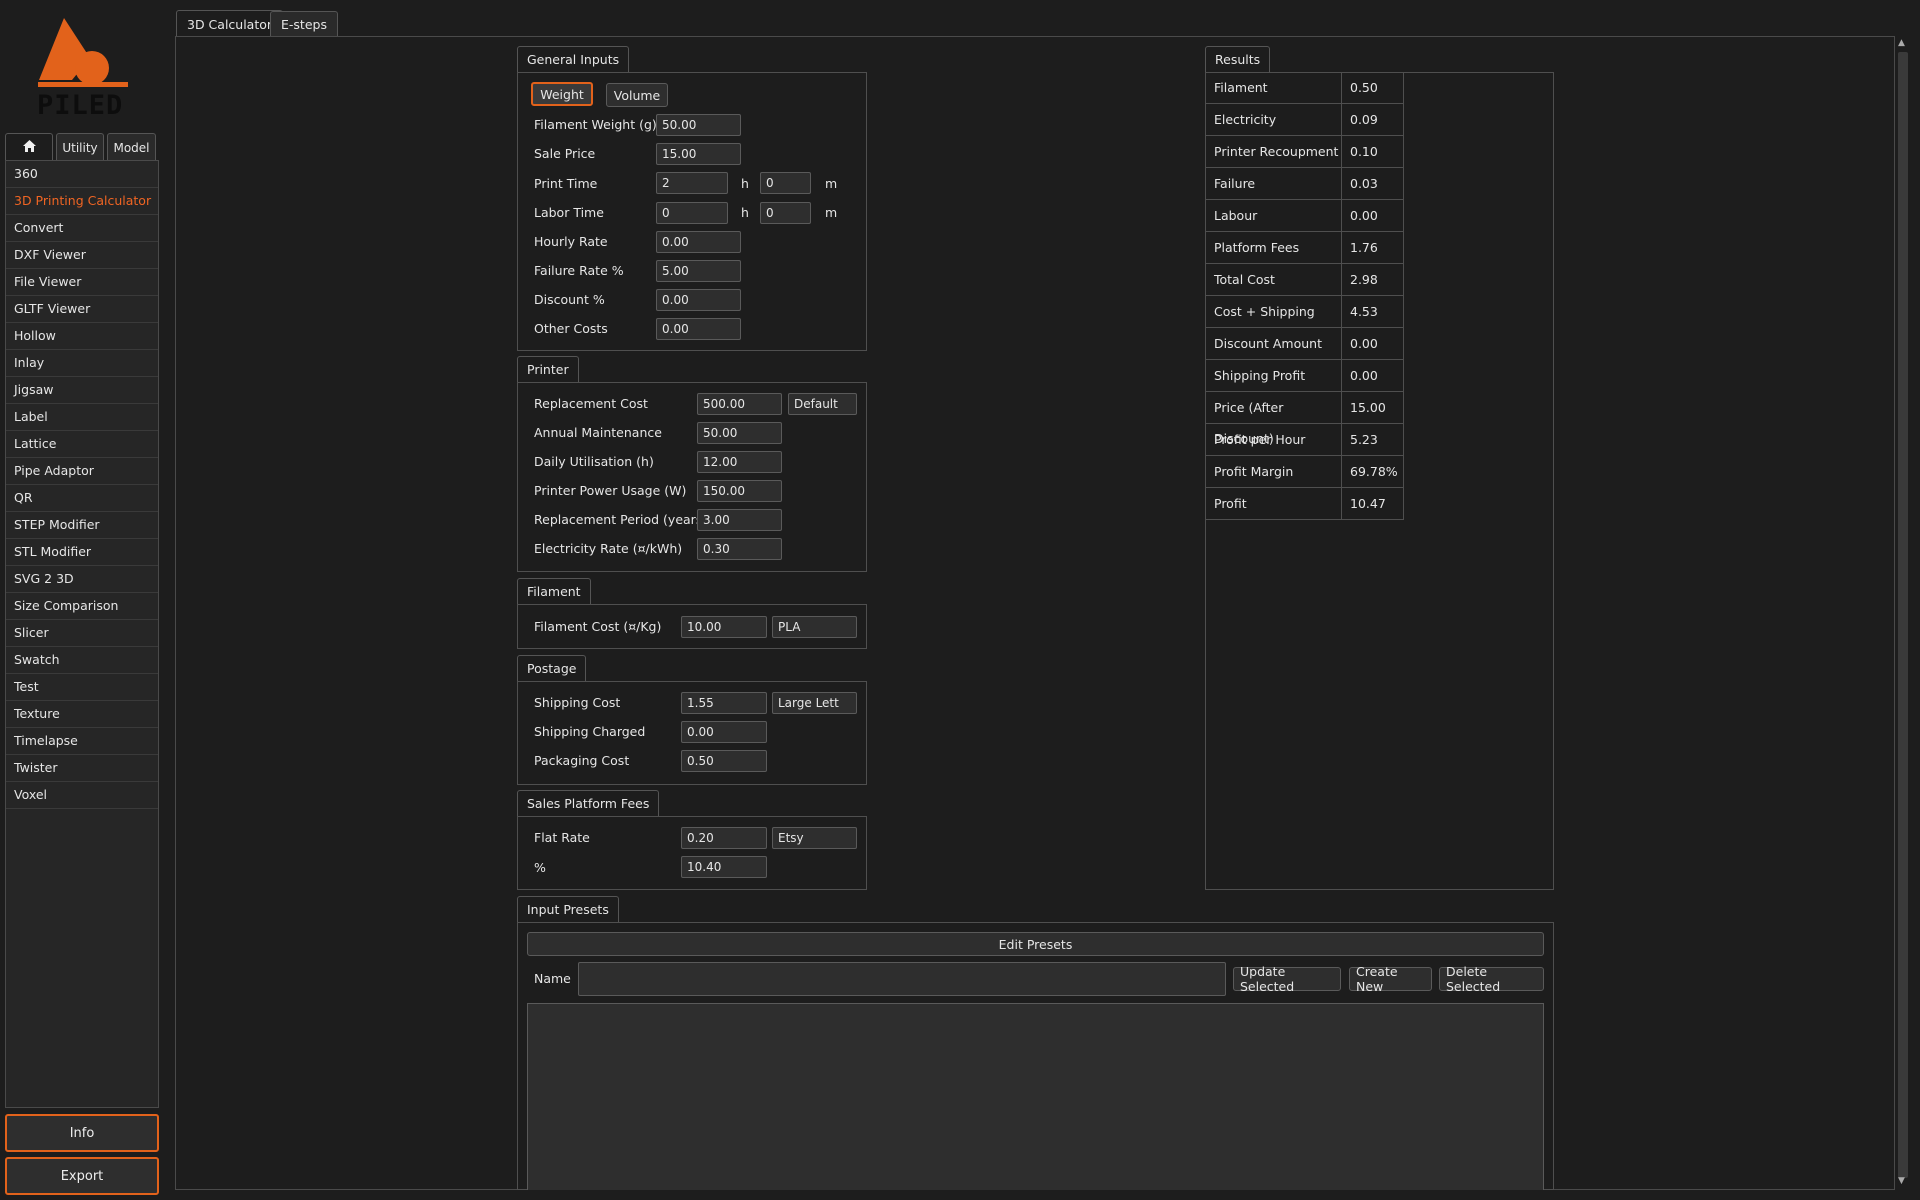 The image size is (1920, 1200). Describe the element at coordinates (82, 336) in the screenshot. I see `sidebar-item-hollow: Hollow` at that location.